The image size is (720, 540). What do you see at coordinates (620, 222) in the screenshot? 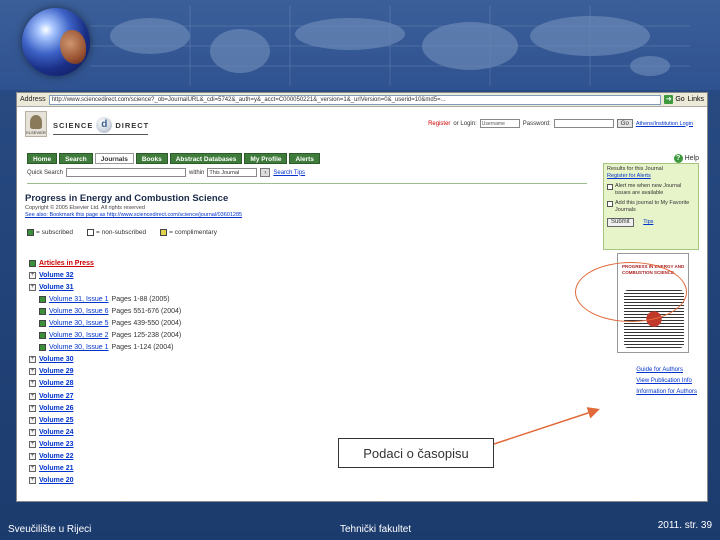
I see `submit-button: Submit` at bounding box center [620, 222].